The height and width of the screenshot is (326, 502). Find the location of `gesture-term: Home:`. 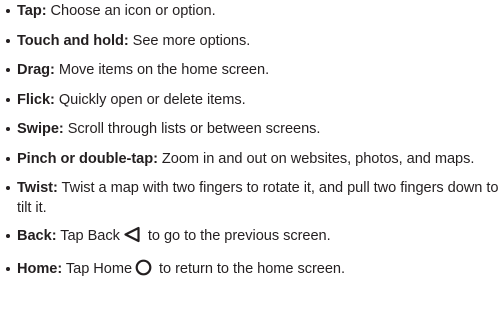

gesture-term: Home: is located at coordinates (40, 268).